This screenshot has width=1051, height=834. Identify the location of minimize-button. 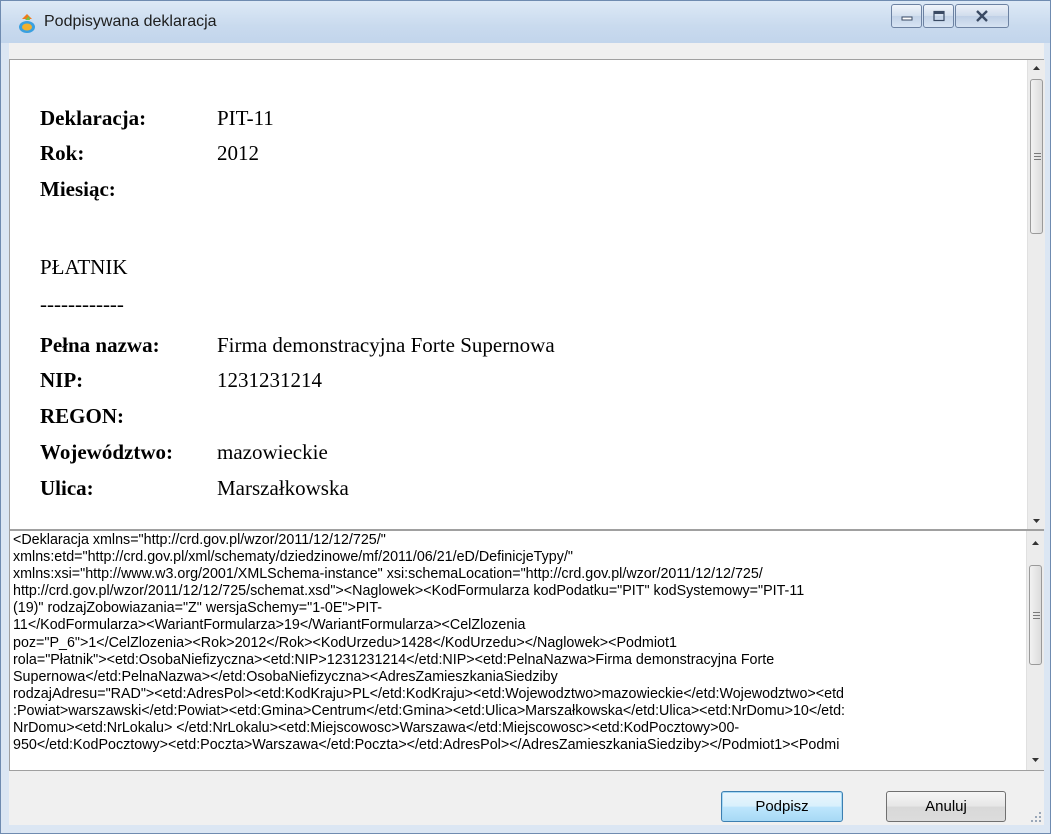
(906, 16).